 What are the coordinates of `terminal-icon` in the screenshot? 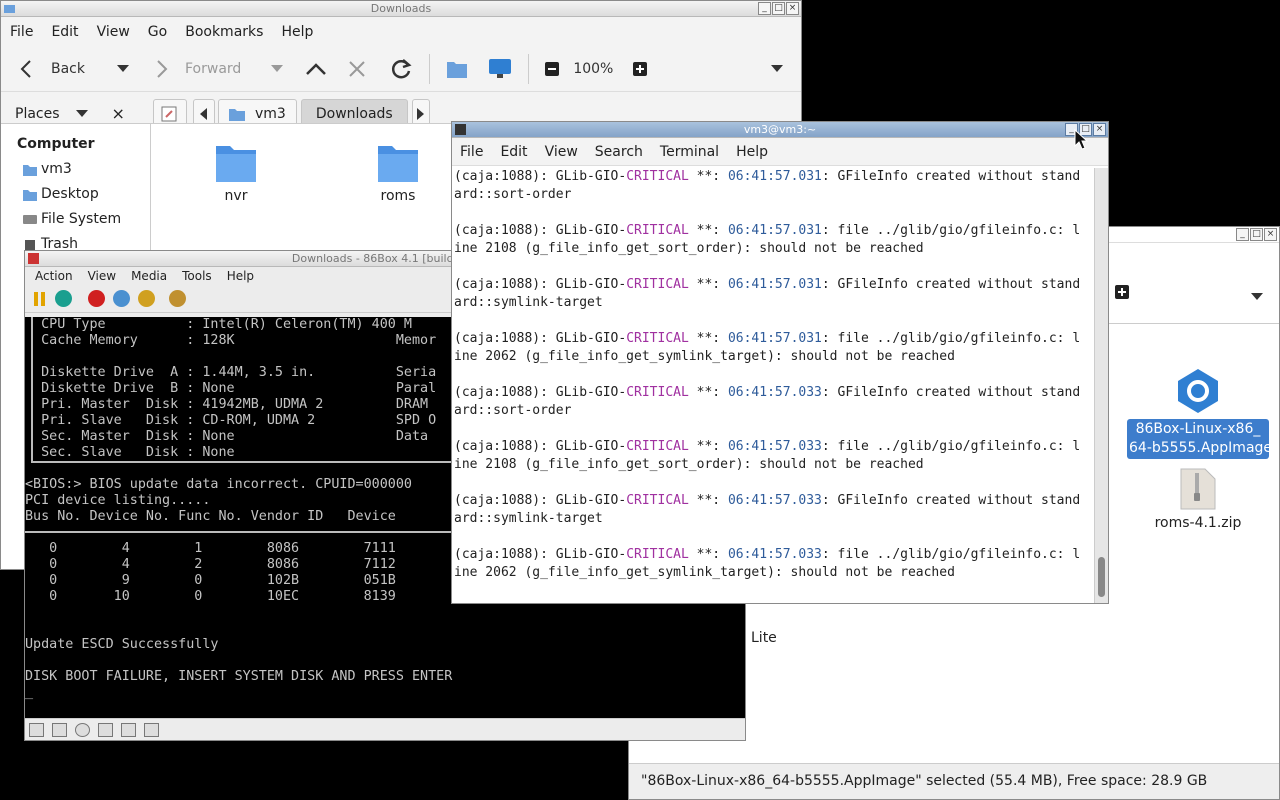 It's located at (460, 129).